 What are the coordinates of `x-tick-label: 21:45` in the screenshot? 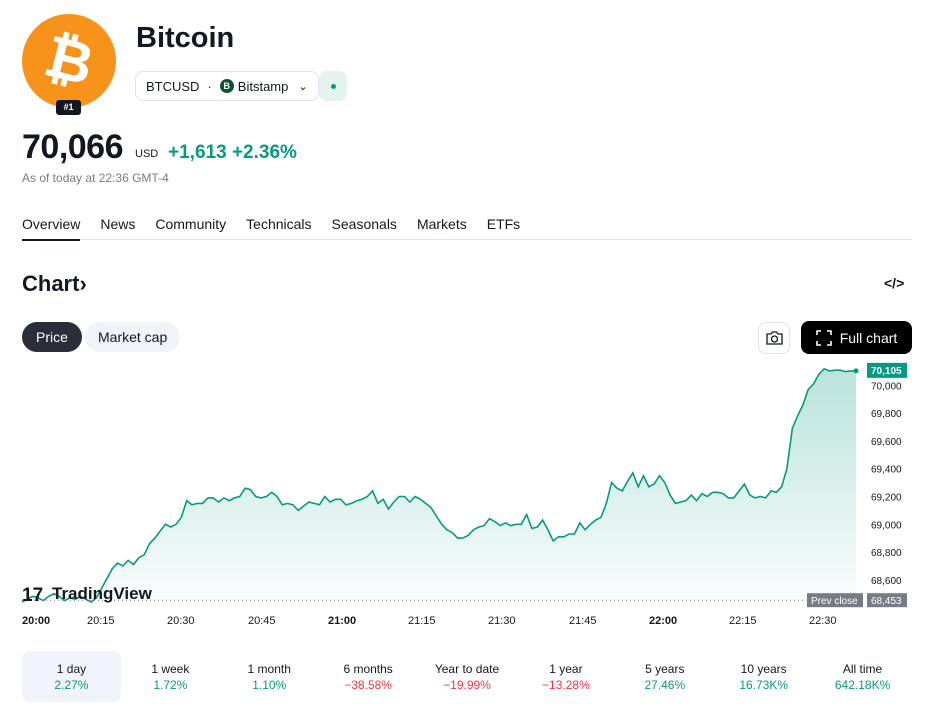 It's located at (583, 621).